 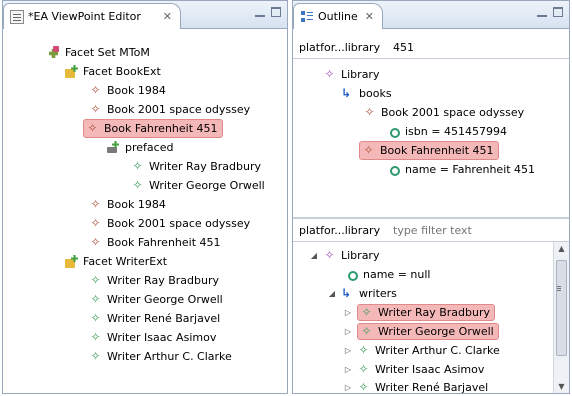 I want to click on tree-item-selected: ✧ Writer George Orwell, so click(x=428, y=331).